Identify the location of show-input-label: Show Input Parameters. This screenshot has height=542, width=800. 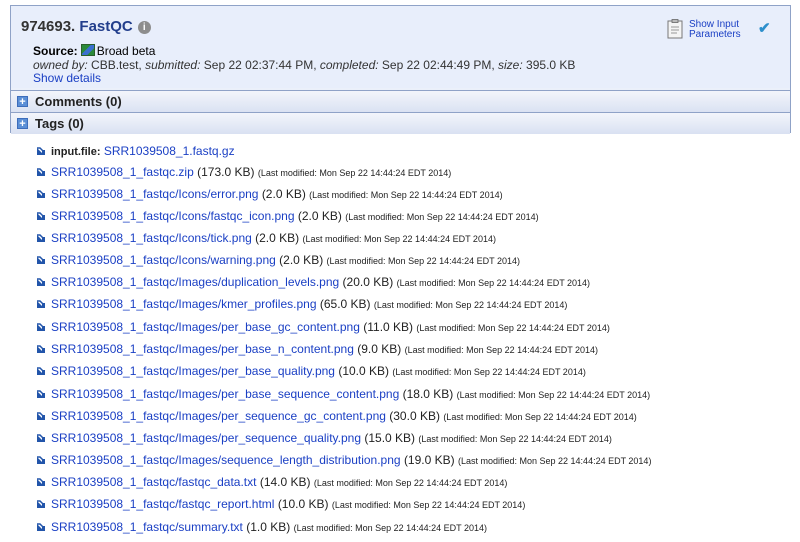
(715, 30).